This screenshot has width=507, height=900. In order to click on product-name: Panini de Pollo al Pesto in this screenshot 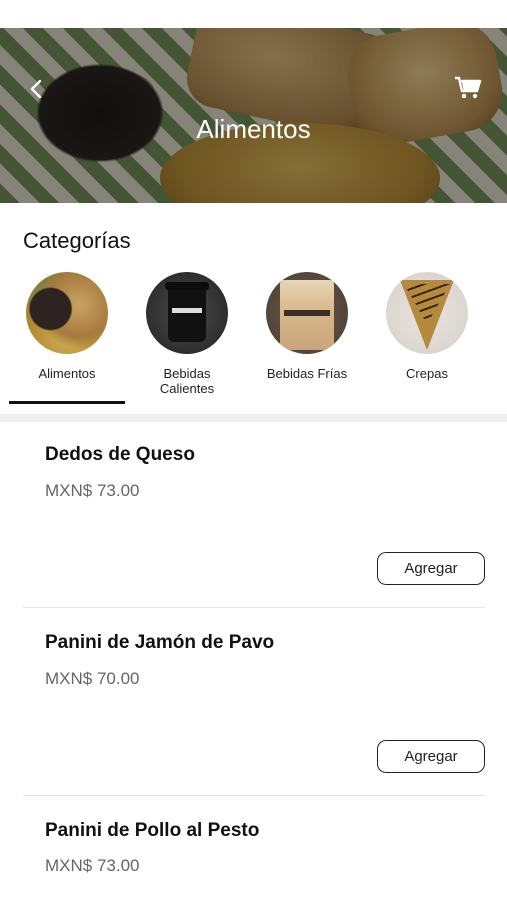, I will do `click(152, 830)`.